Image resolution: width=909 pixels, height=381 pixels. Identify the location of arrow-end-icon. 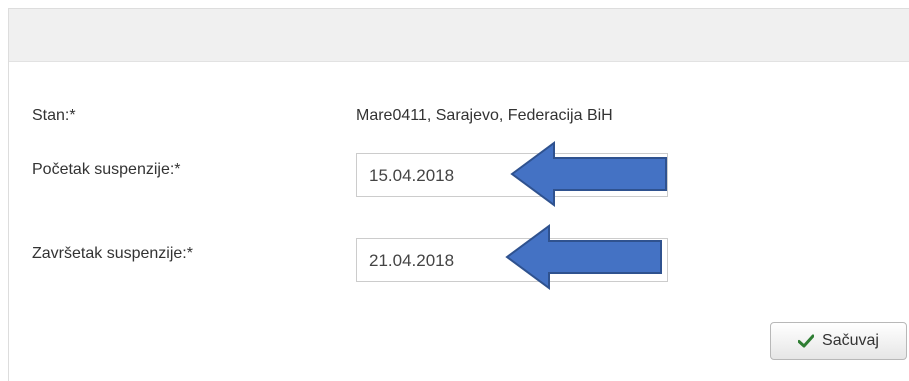
(583, 257).